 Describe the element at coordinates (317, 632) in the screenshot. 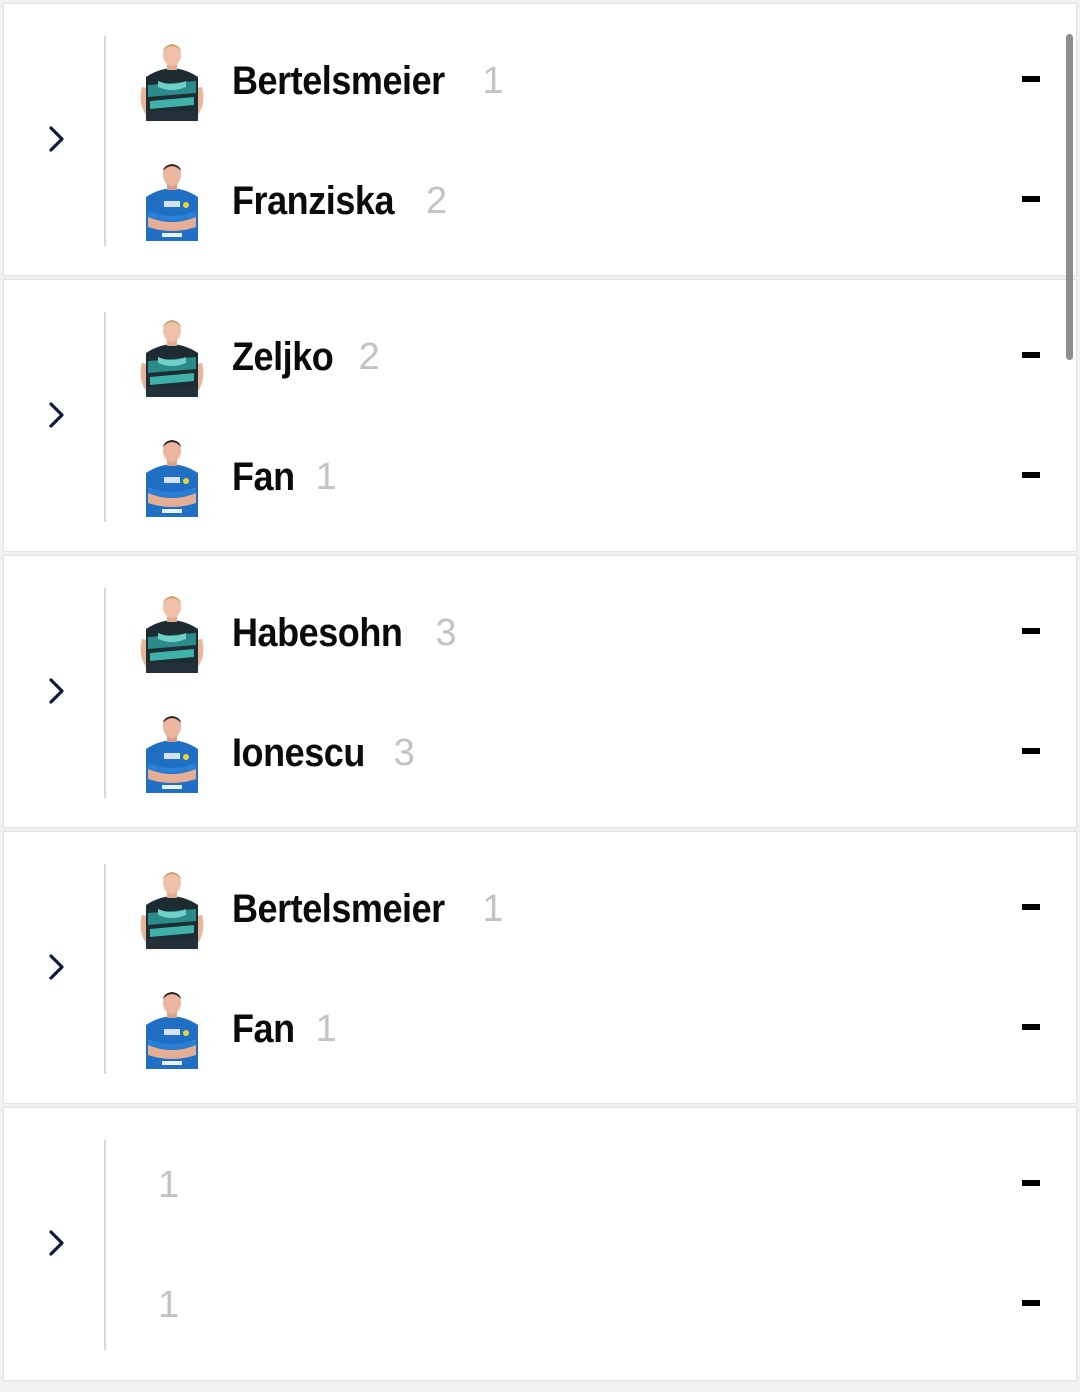

I see `player-name: Habesohn` at that location.